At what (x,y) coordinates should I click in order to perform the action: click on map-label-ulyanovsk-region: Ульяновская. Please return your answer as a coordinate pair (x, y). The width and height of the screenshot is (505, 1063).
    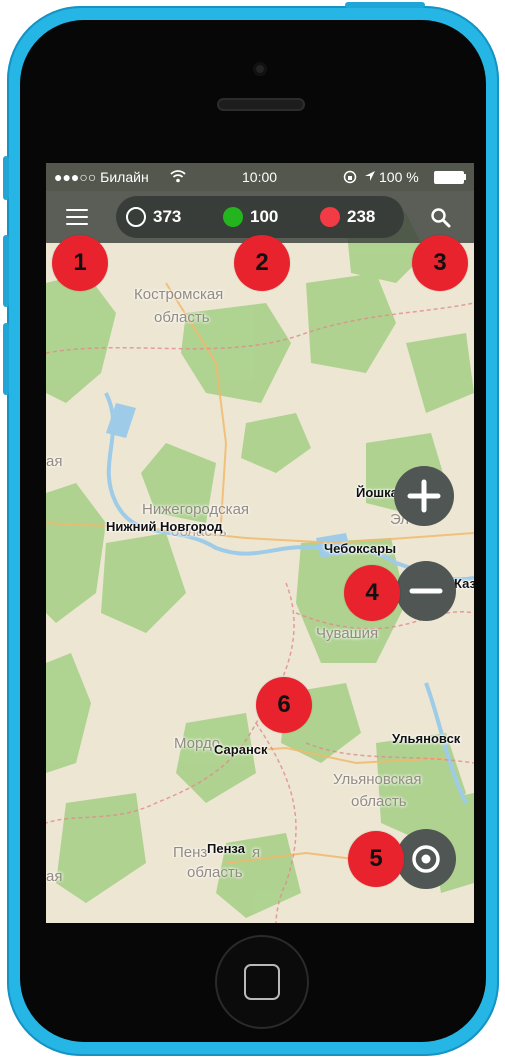
    Looking at the image, I should click on (377, 779).